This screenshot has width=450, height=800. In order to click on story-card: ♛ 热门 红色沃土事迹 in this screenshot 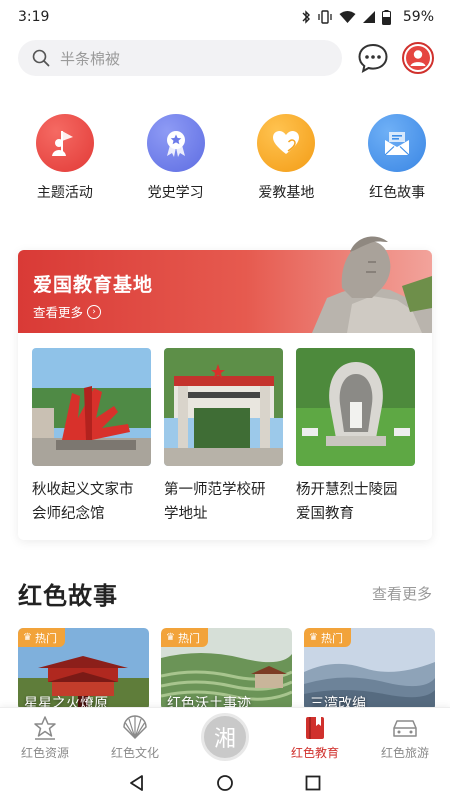, I will do `click(226, 669)`.